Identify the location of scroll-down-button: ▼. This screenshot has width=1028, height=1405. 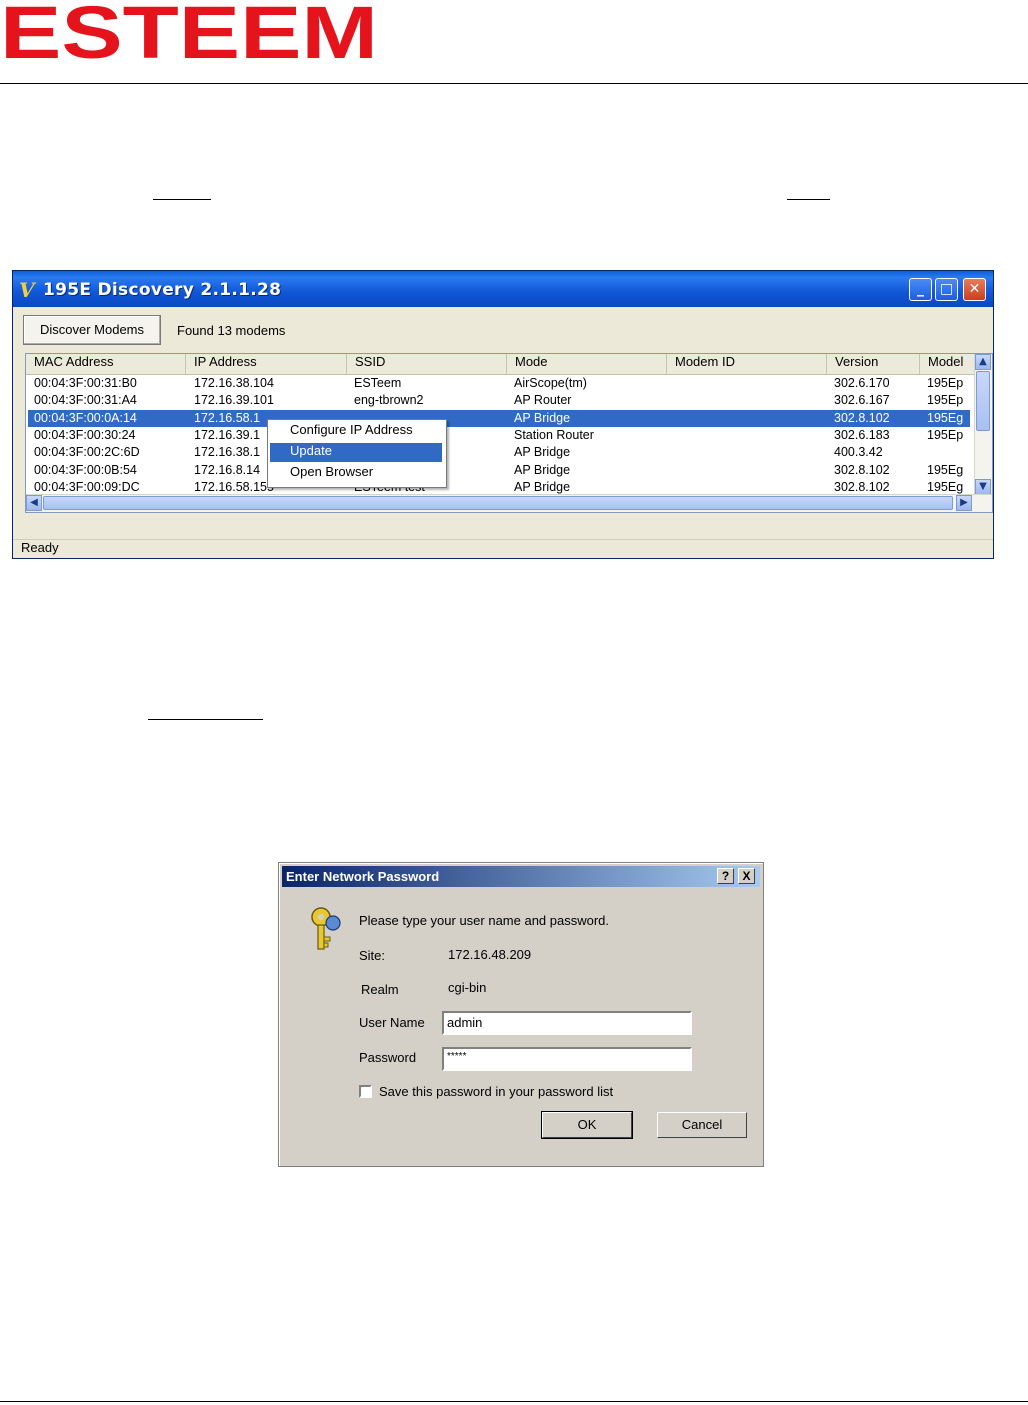
(983, 487).